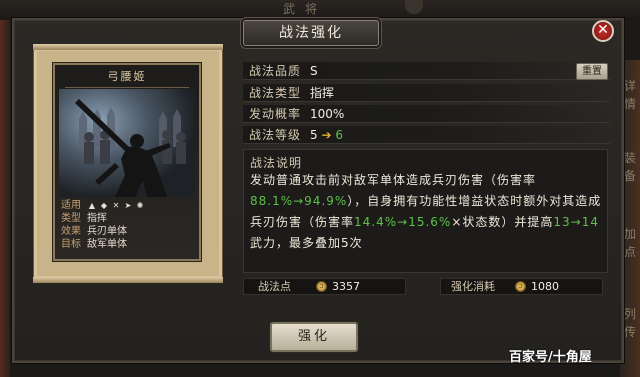 The height and width of the screenshot is (377, 640). What do you see at coordinates (393, 180) in the screenshot?
I see `desc-part: 发动普通攻击前对敌军单体造成兵刃伤害（伤害率` at bounding box center [393, 180].